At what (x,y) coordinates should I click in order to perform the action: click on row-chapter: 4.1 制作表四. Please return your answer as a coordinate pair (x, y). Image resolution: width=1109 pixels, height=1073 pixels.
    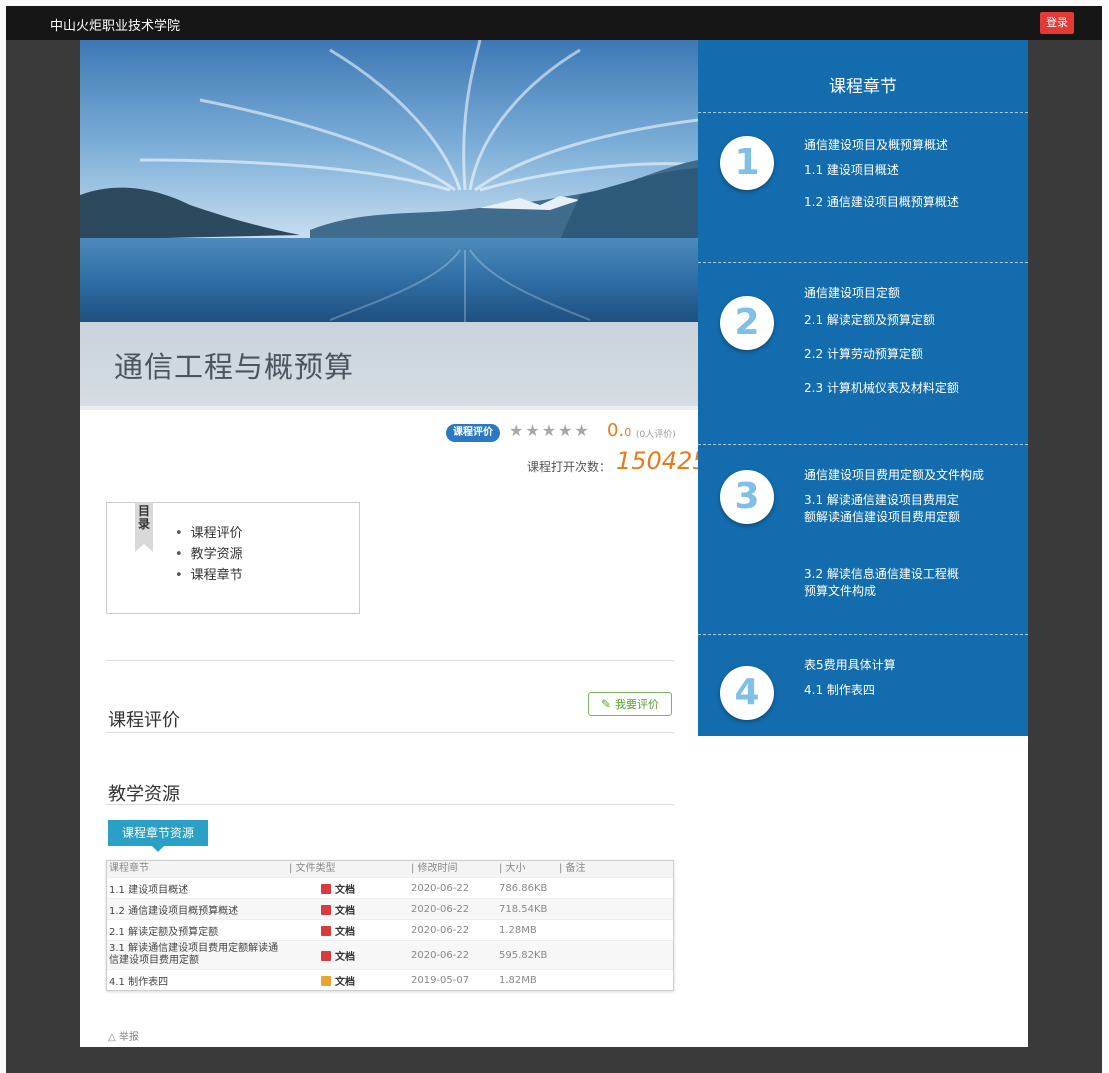
    Looking at the image, I should click on (196, 980).